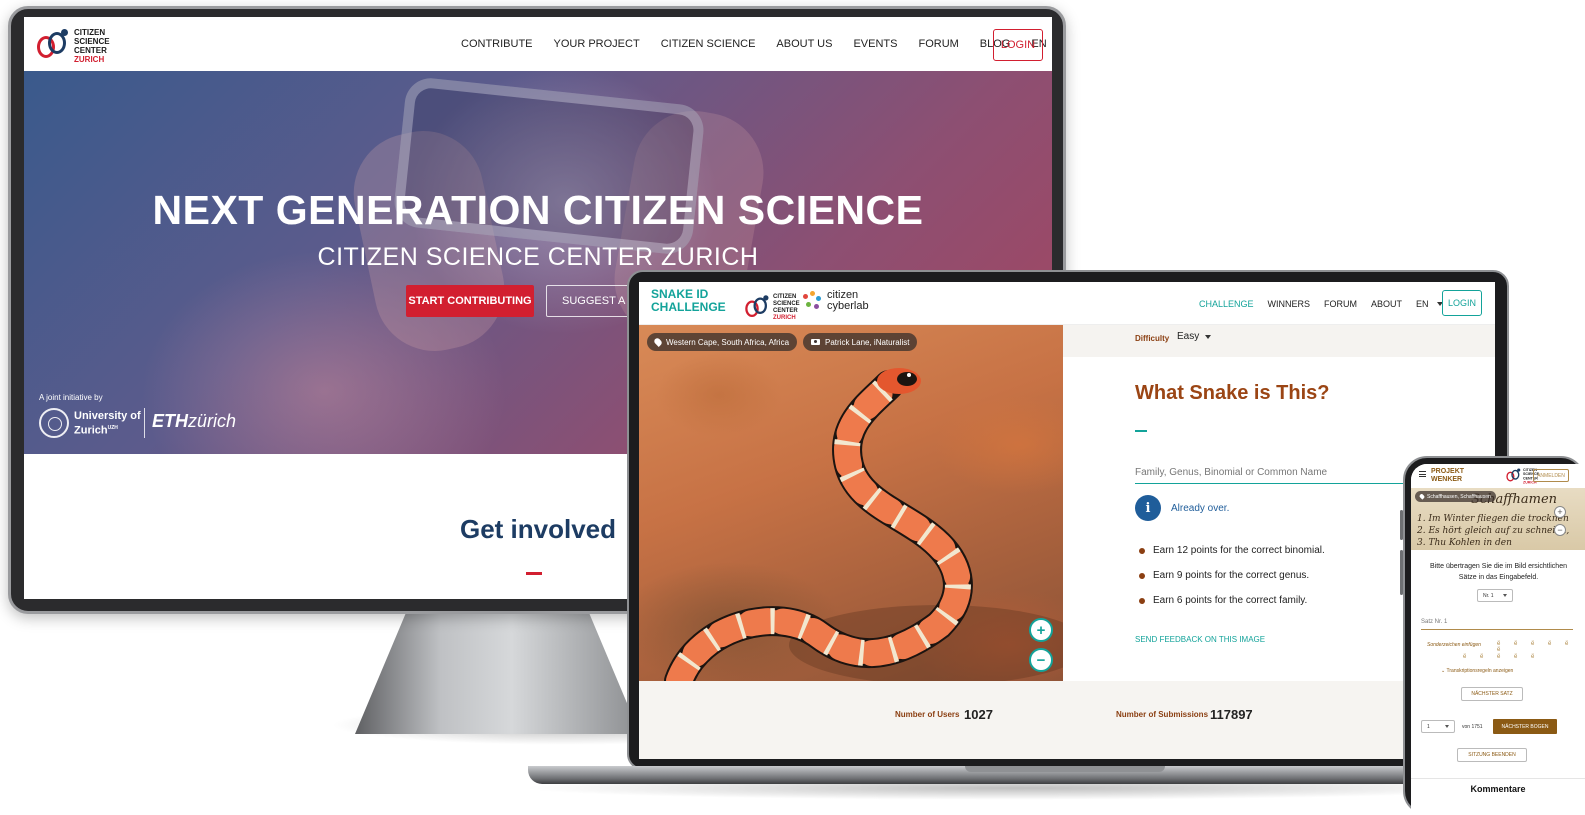  I want to click on uzh-logo-text: University of ZurichUZH, so click(107, 423).